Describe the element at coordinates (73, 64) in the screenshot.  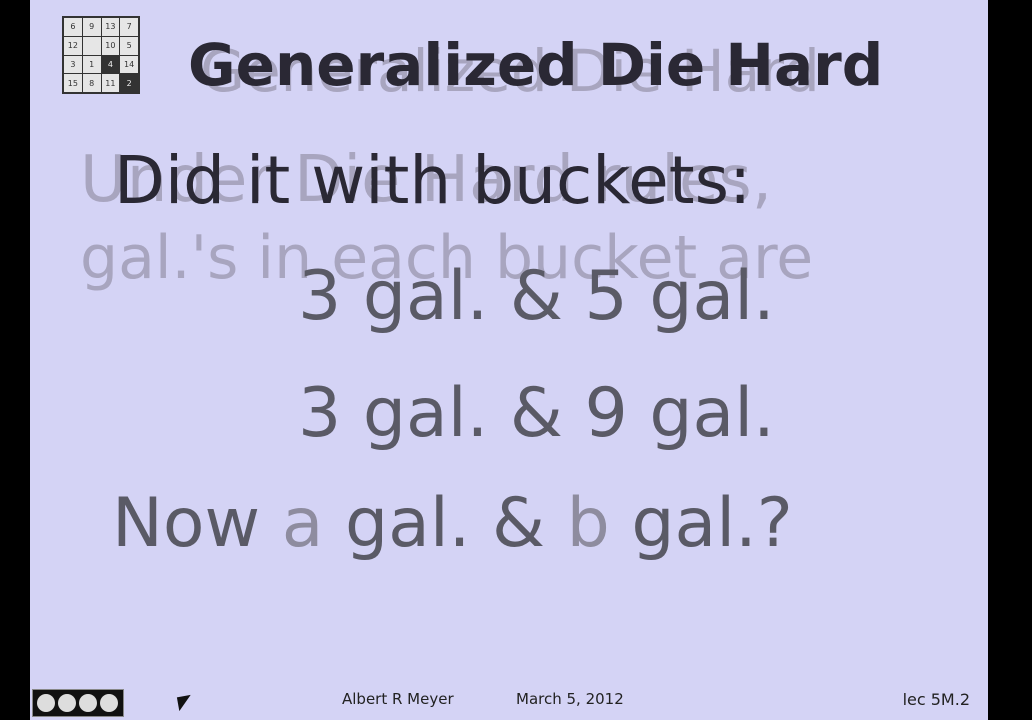
I see `logo-cell: 3` at that location.